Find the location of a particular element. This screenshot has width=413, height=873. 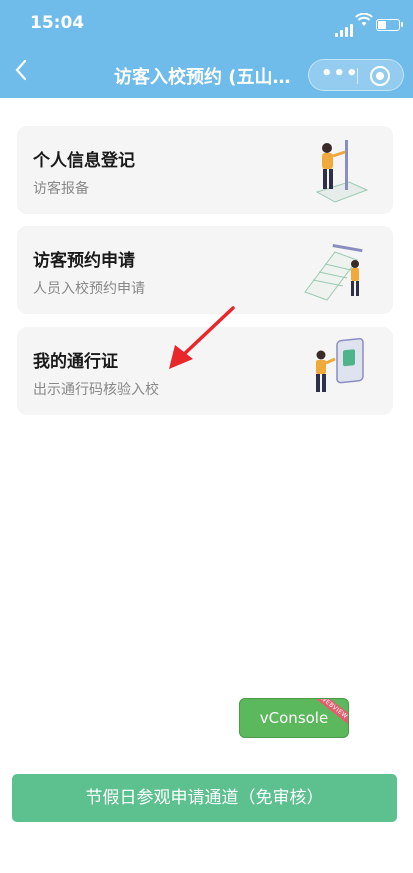

menu-item-subtitle: 人员入校预约申请 is located at coordinates (89, 289).